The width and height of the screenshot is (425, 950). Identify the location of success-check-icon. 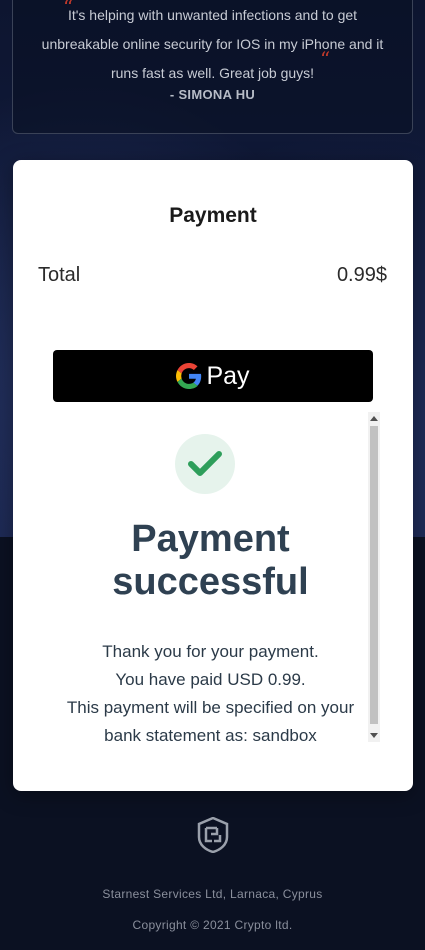
(205, 464).